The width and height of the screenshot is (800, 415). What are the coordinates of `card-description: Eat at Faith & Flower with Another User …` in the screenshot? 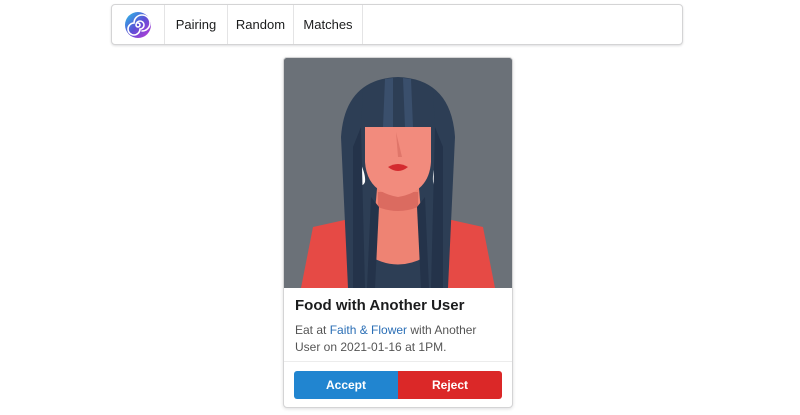 It's located at (398, 339).